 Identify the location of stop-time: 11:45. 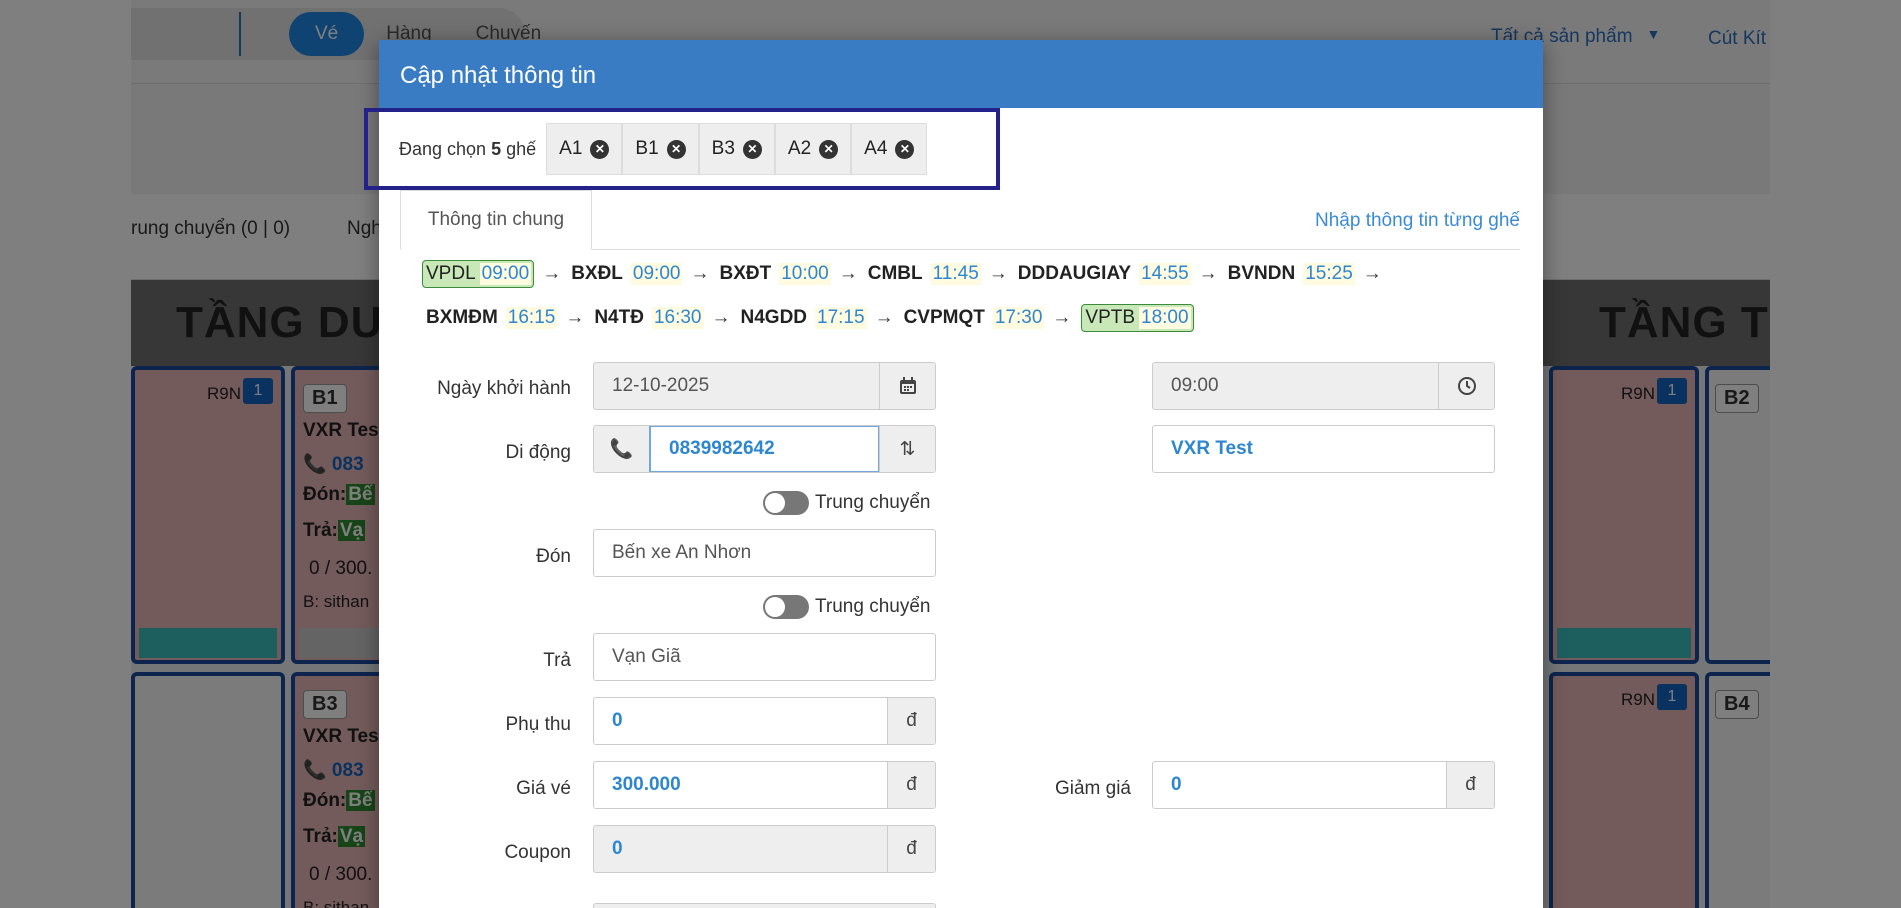
(955, 274).